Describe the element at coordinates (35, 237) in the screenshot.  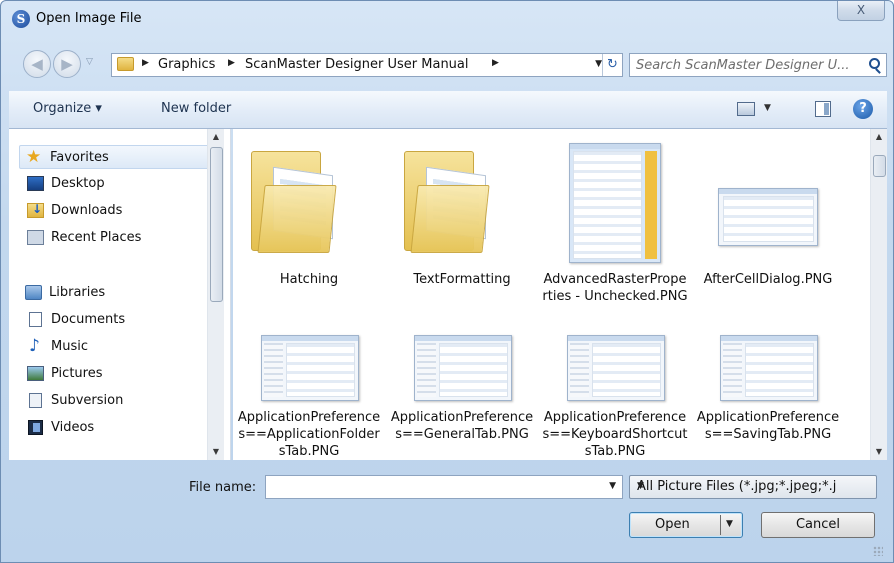
I see `recent-places-icon` at that location.